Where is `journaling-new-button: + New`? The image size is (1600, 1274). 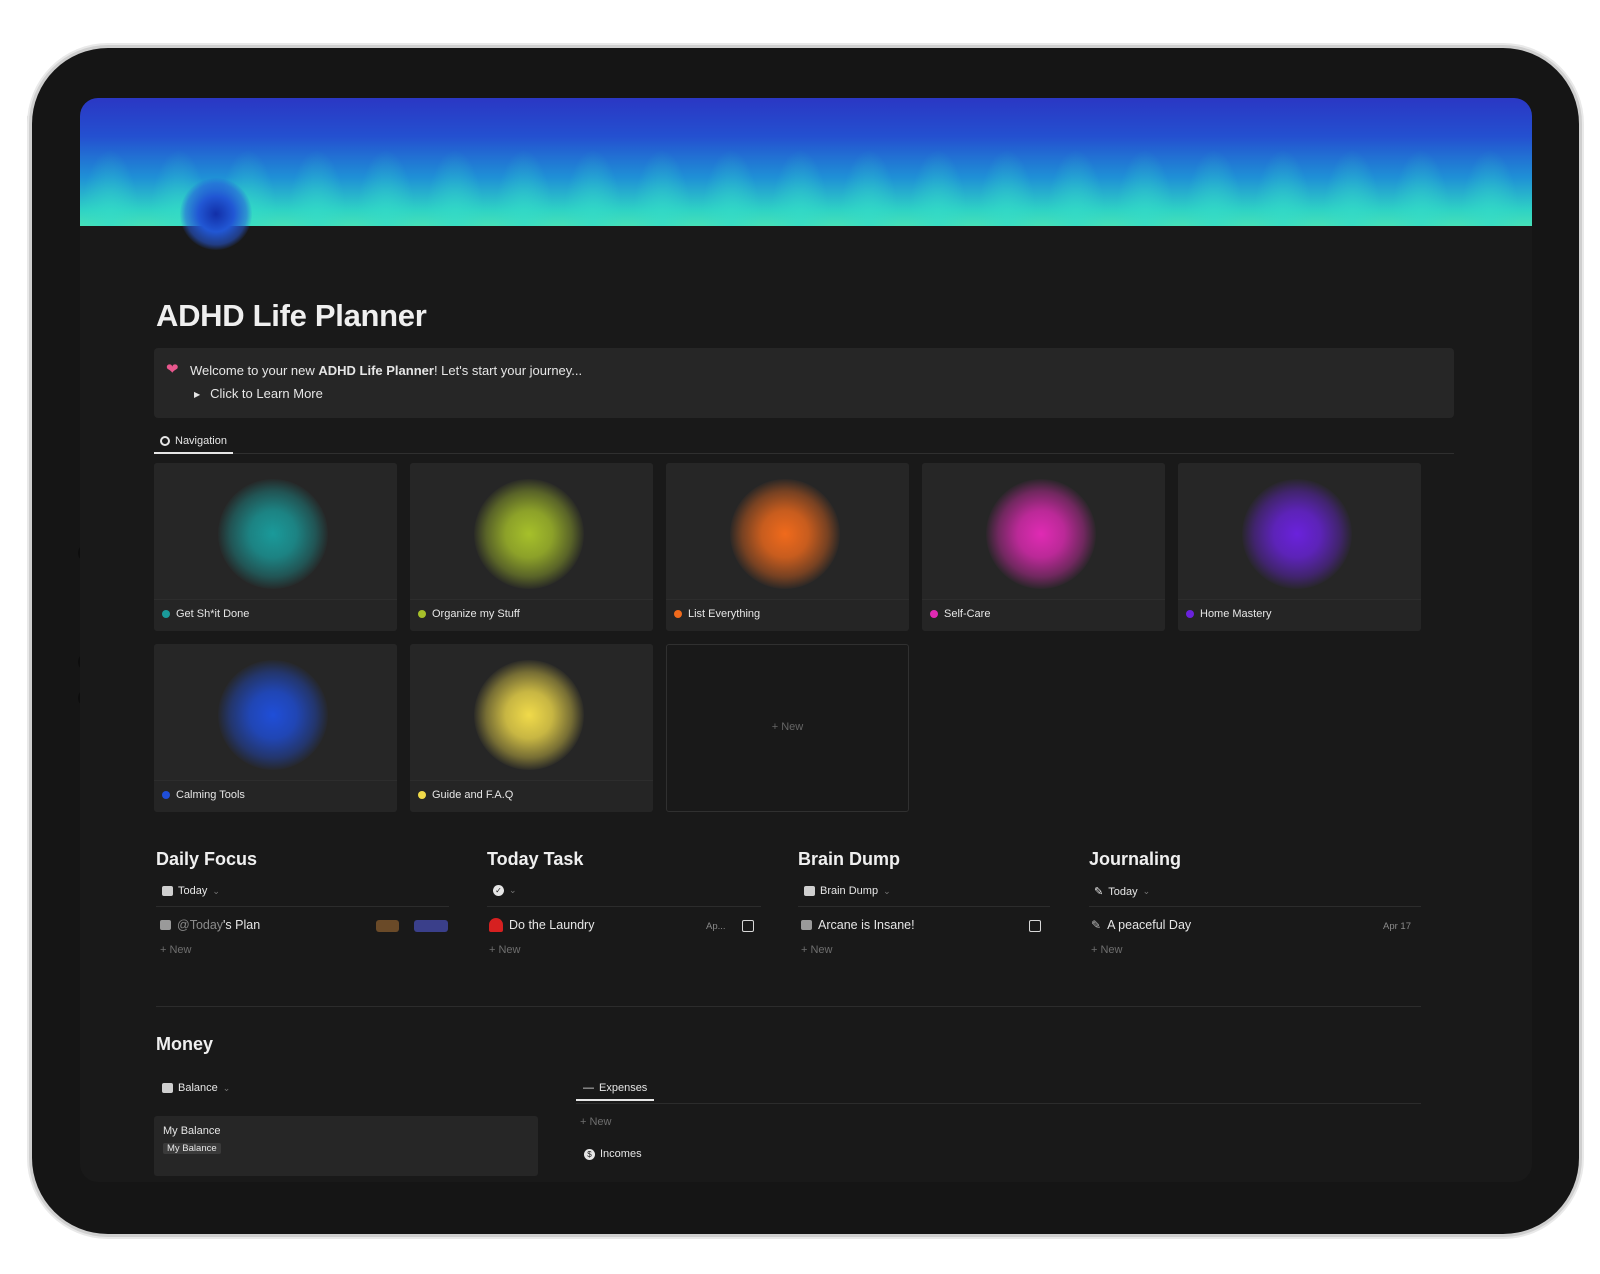
journaling-new-button: + New is located at coordinates (1107, 950).